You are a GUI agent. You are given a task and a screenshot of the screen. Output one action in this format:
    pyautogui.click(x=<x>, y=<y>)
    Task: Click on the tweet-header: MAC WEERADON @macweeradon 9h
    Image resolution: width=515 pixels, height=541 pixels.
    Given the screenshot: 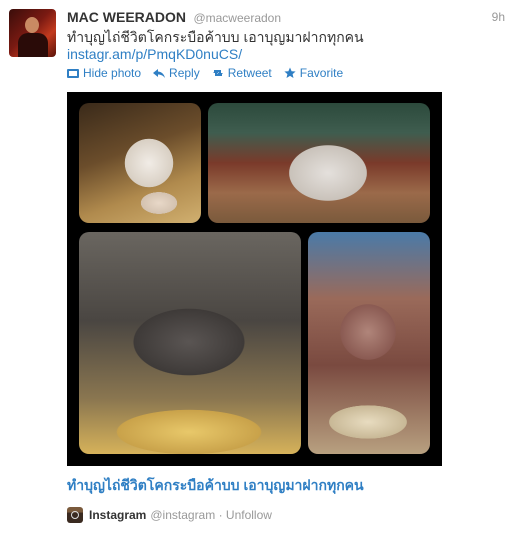 What is the action you would take?
    pyautogui.click(x=286, y=18)
    